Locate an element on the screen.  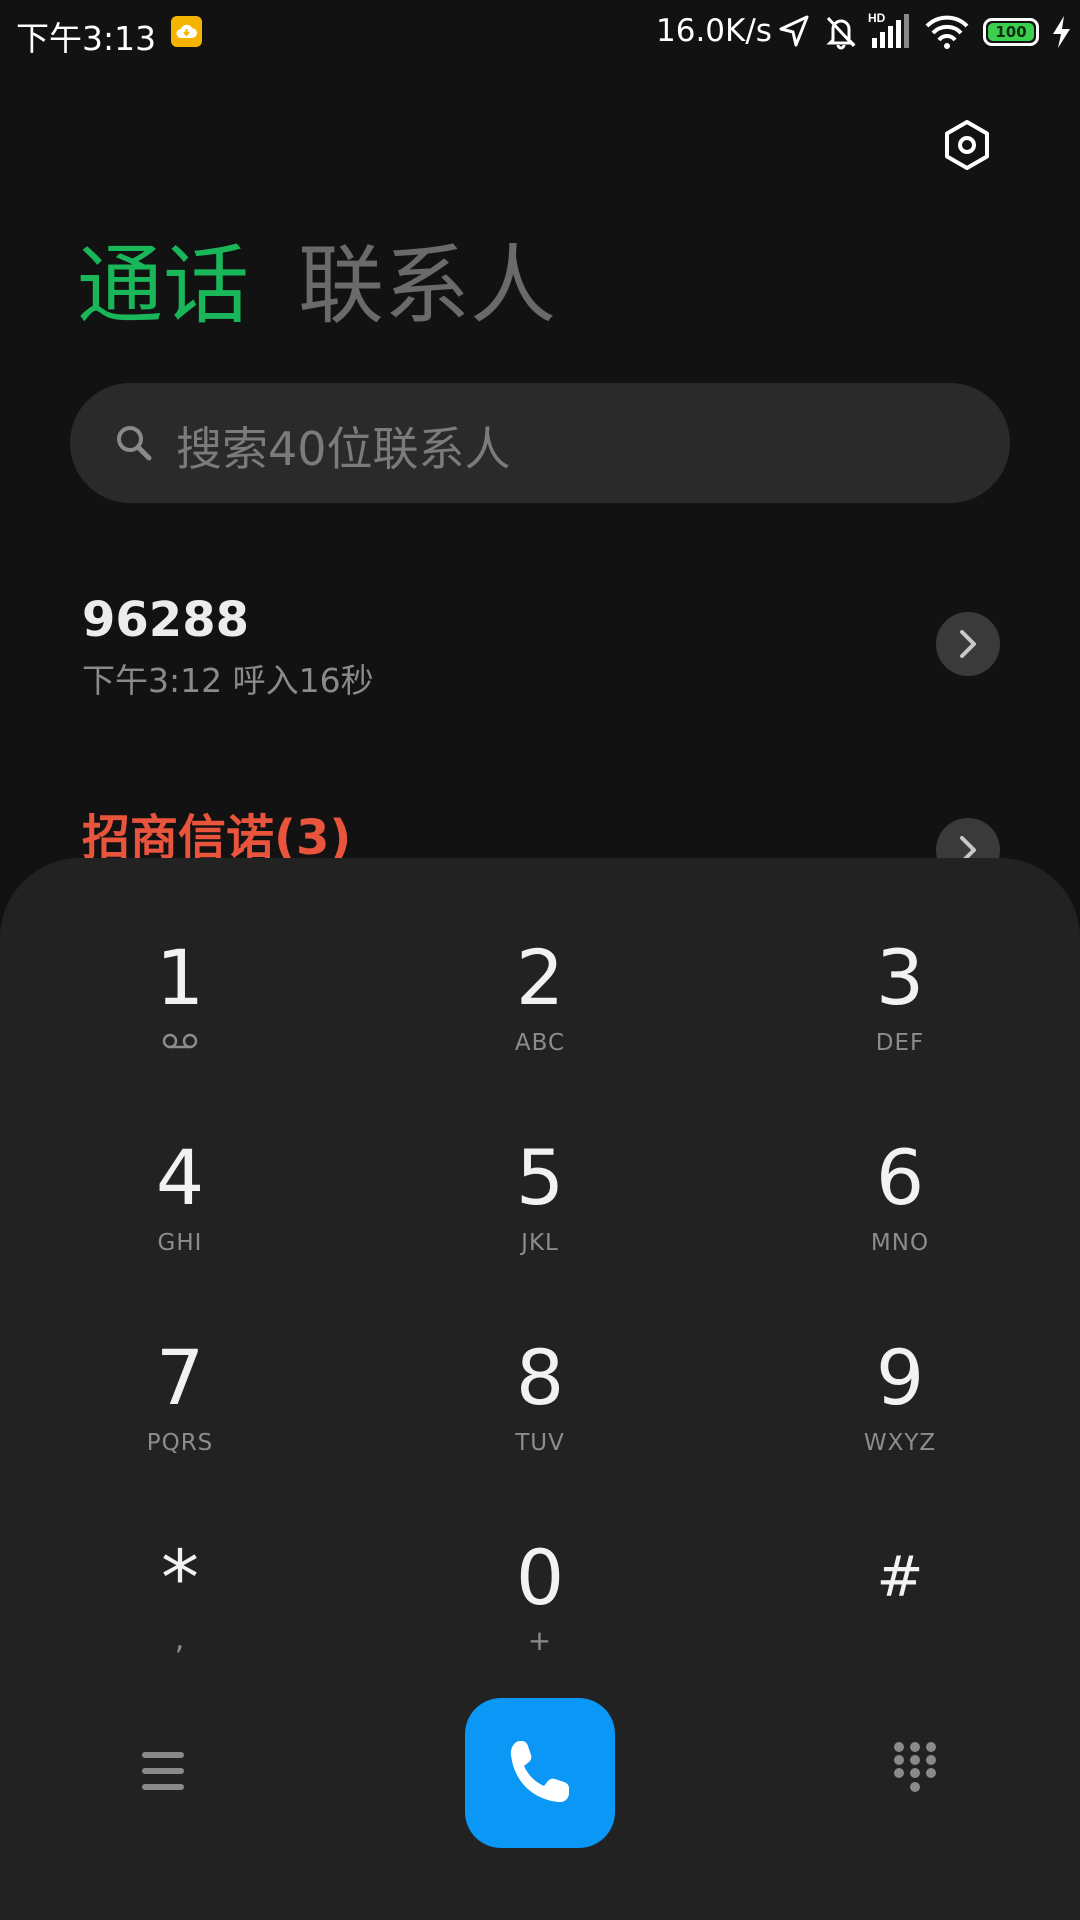
battery-indicator: 100 is located at coordinates (1011, 32).